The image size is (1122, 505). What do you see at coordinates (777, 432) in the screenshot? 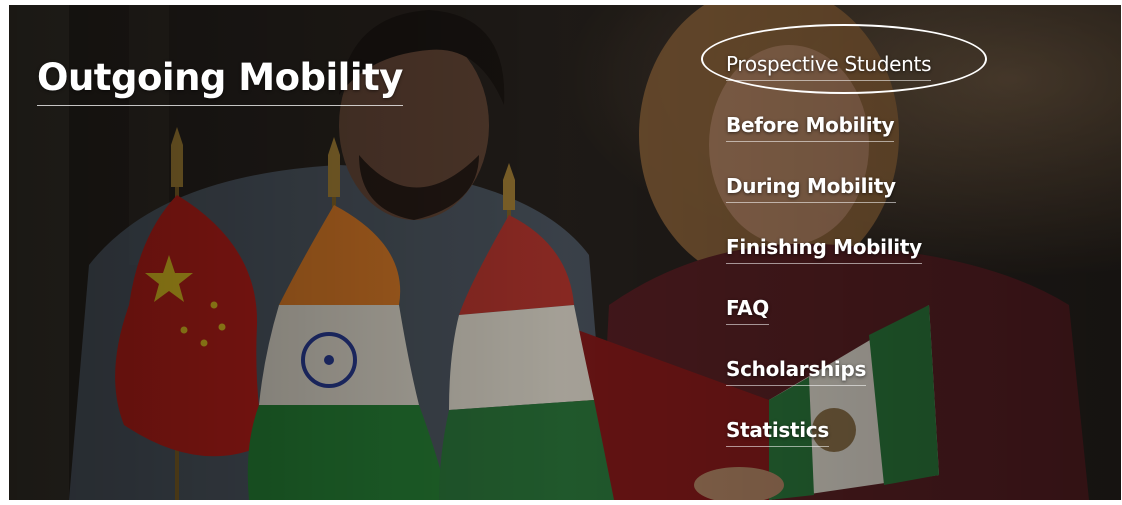
I see `nav-link-statistics: Statistics` at bounding box center [777, 432].